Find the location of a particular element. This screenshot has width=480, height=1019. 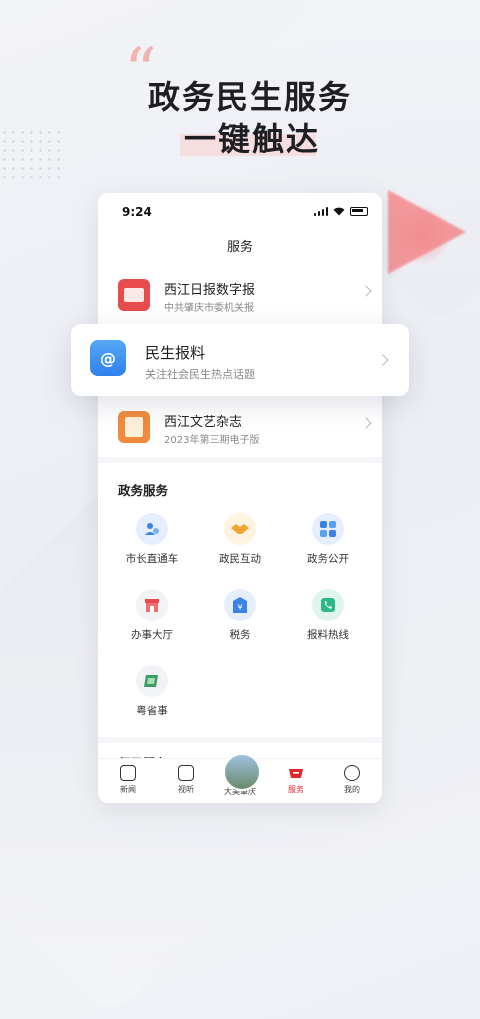

tax-icon: ¥ is located at coordinates (240, 605).